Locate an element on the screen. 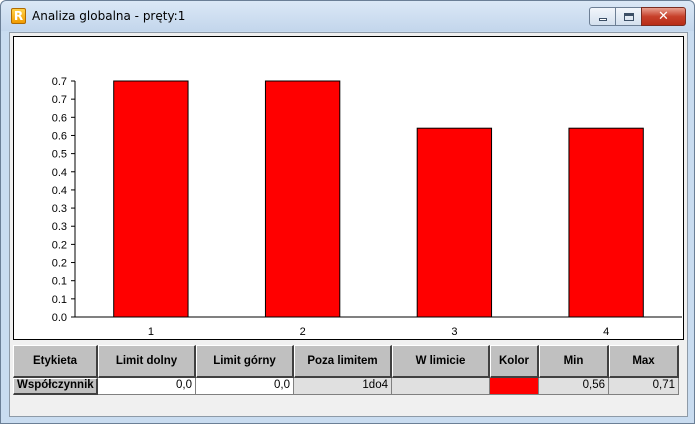 This screenshot has width=695, height=424. x-tick-label: 3 is located at coordinates (454, 332).